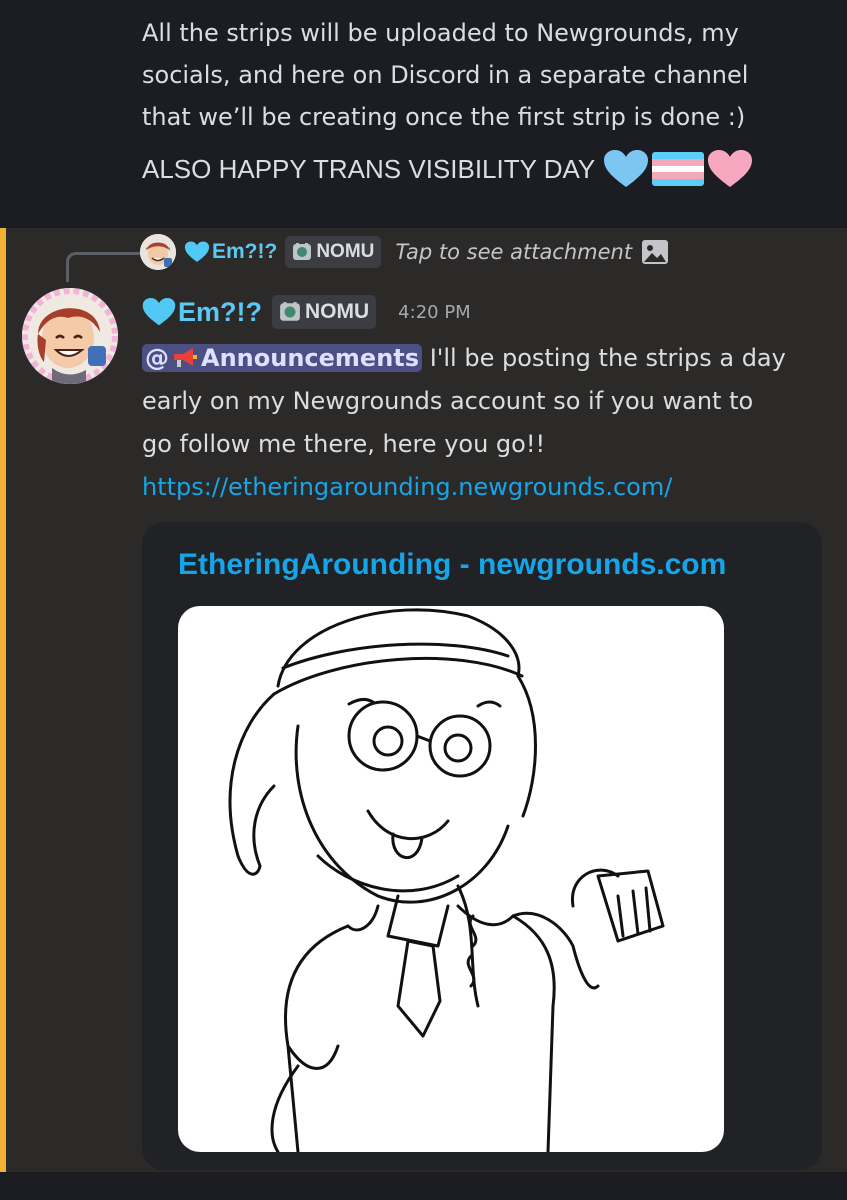  Describe the element at coordinates (434, 312) in the screenshot. I see `timestamp: 4:20 PM` at that location.